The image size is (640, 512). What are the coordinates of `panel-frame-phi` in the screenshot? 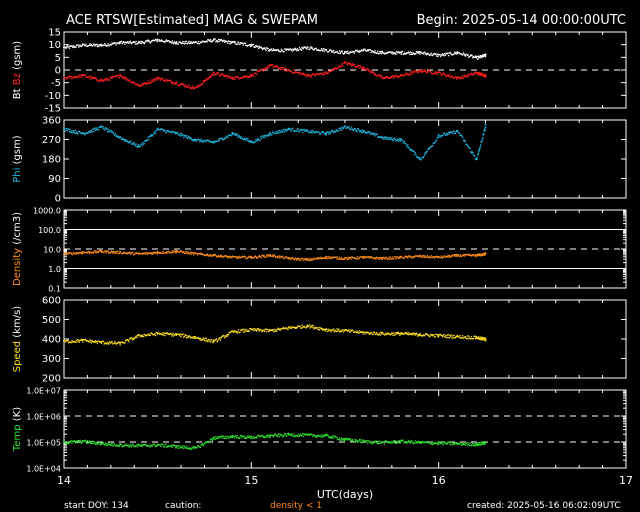 It's located at (345, 159).